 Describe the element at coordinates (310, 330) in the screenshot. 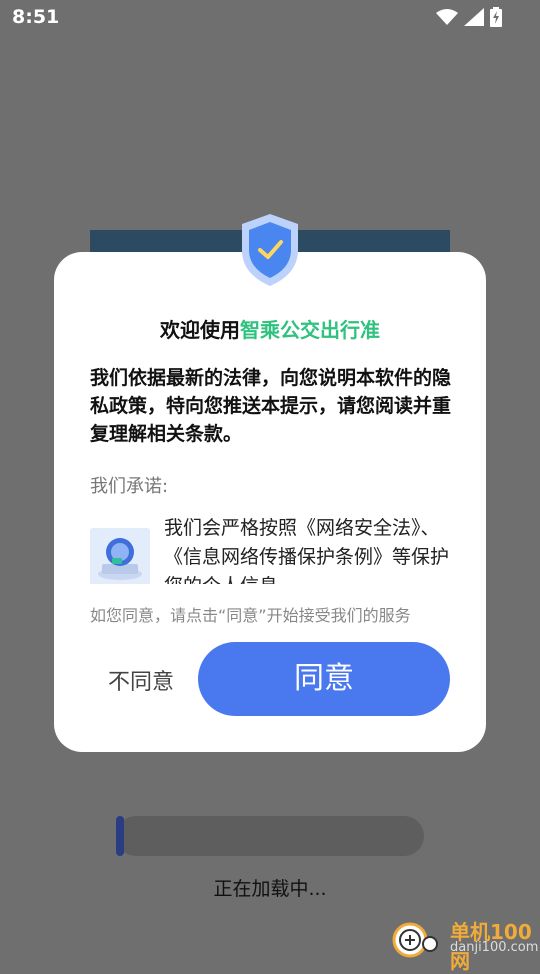

I see `dialog-title-app-name: 智乘公交出行准` at that location.